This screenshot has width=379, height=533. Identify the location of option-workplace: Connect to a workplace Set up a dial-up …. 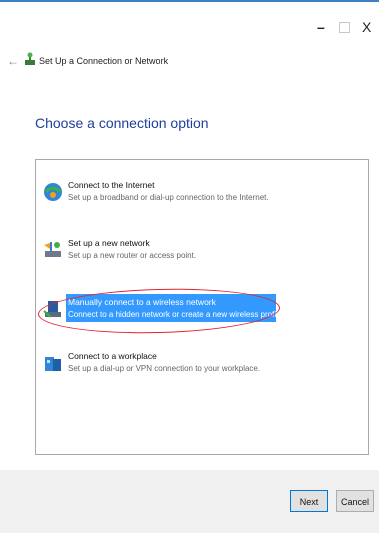
(206, 366).